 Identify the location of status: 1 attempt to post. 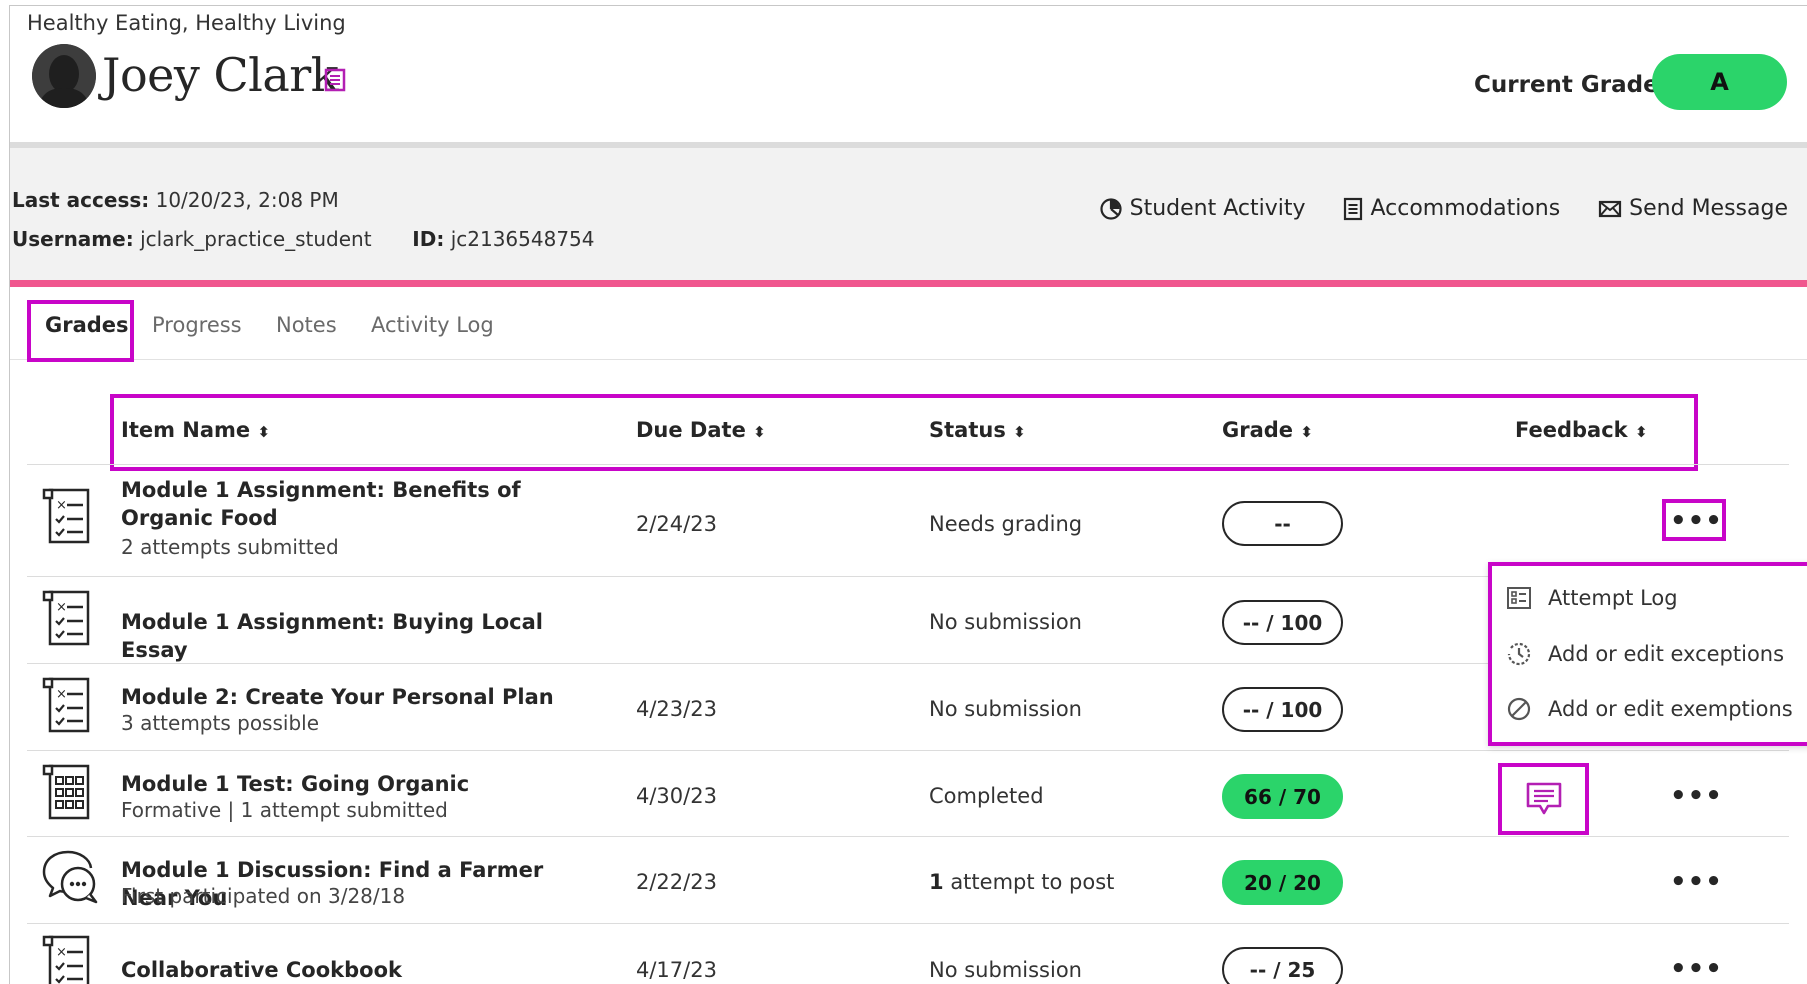
(1022, 882).